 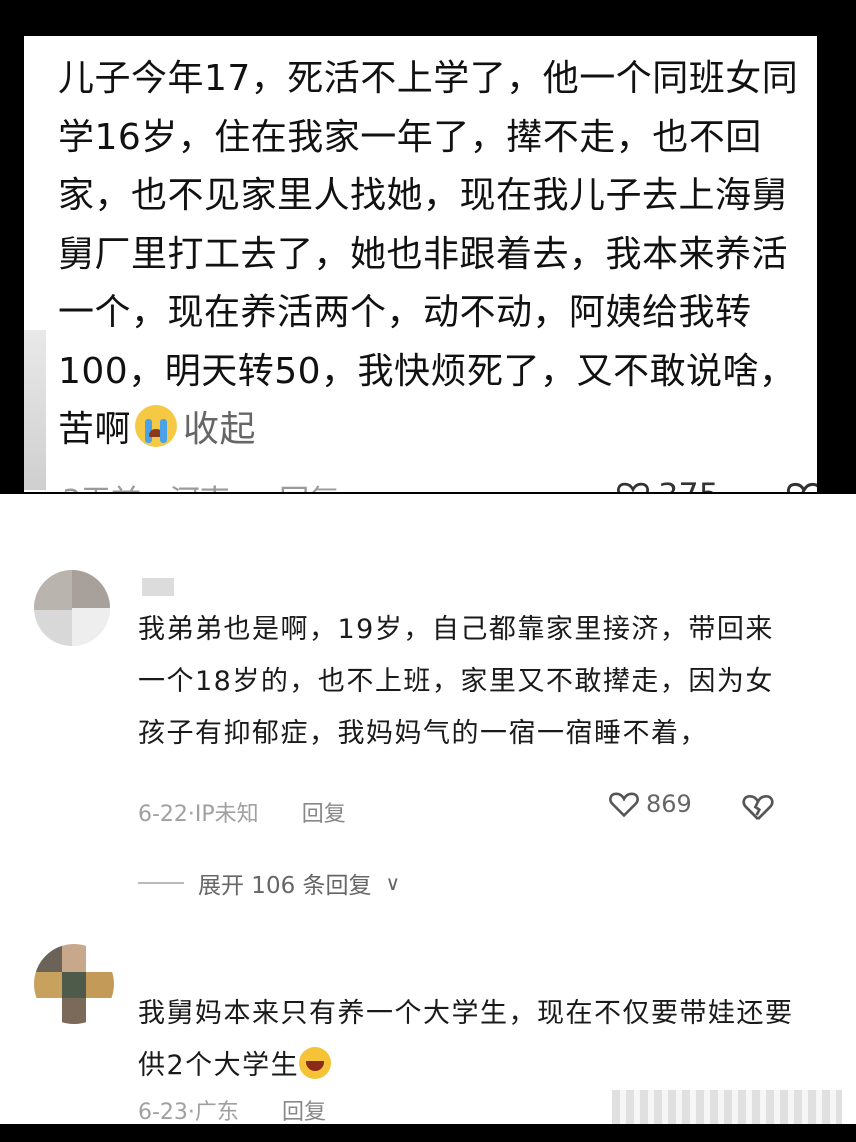 What do you see at coordinates (158, 587) in the screenshot?
I see `username-blurred` at bounding box center [158, 587].